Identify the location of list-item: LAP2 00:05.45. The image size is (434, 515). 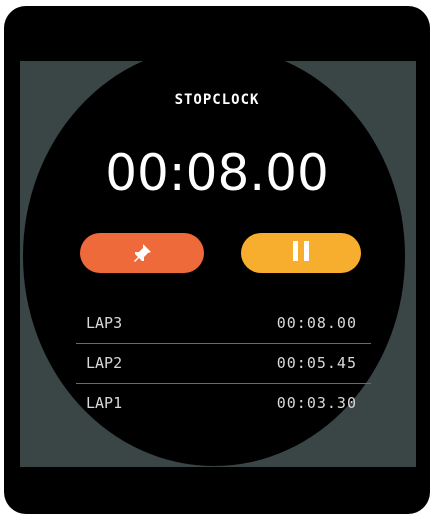
(223, 364).